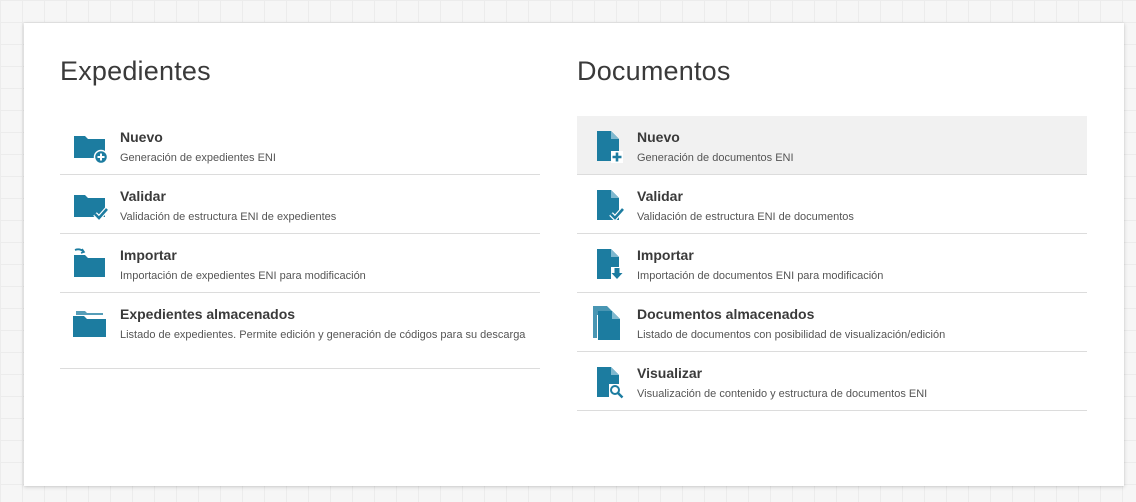 This screenshot has width=1136, height=502. What do you see at coordinates (135, 71) in the screenshot?
I see `expedientes-title: Expedientes` at bounding box center [135, 71].